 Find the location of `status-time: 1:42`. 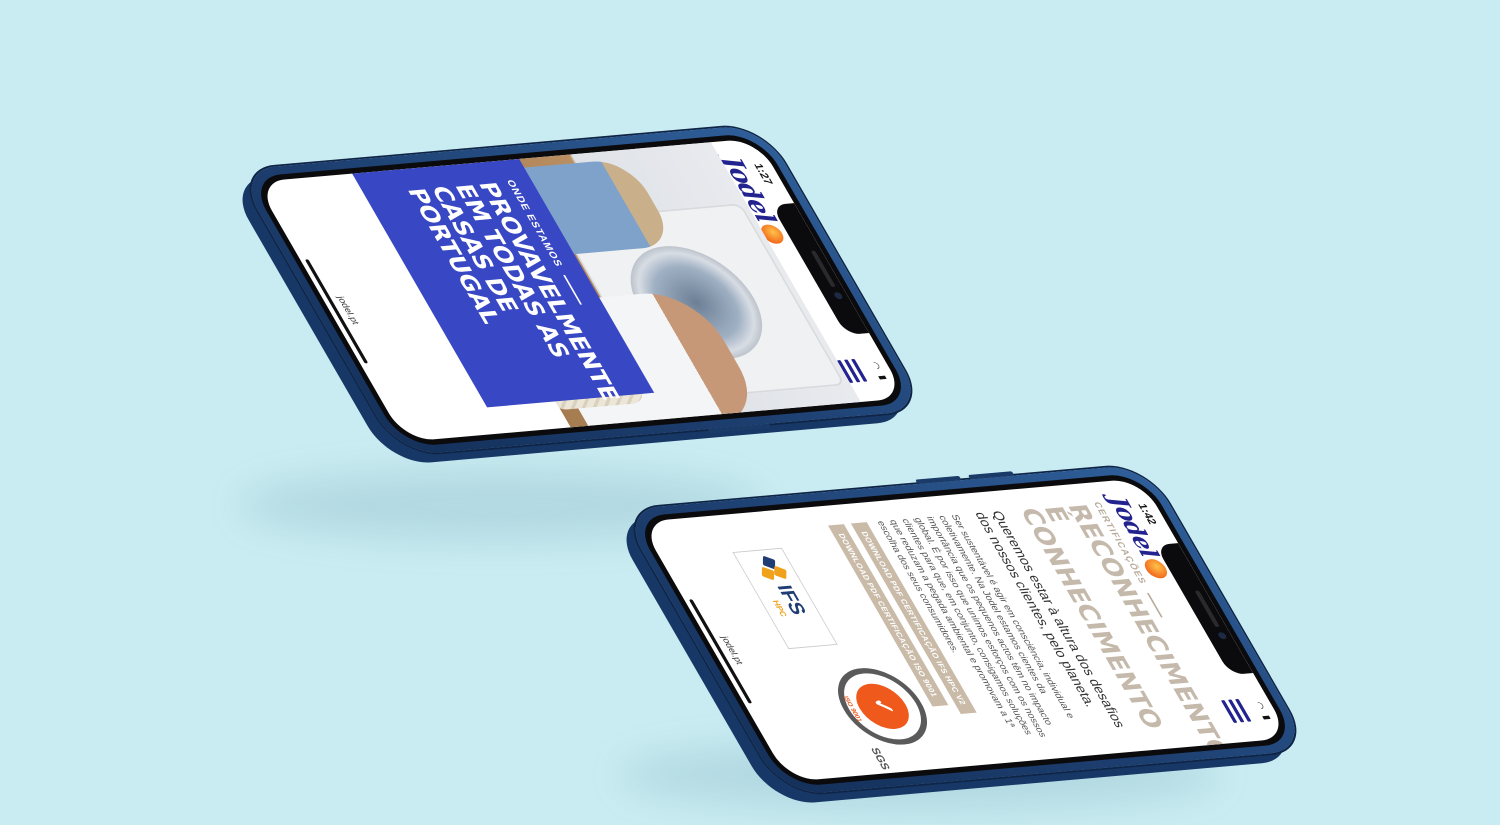

status-time: 1:42 is located at coordinates (1147, 514).